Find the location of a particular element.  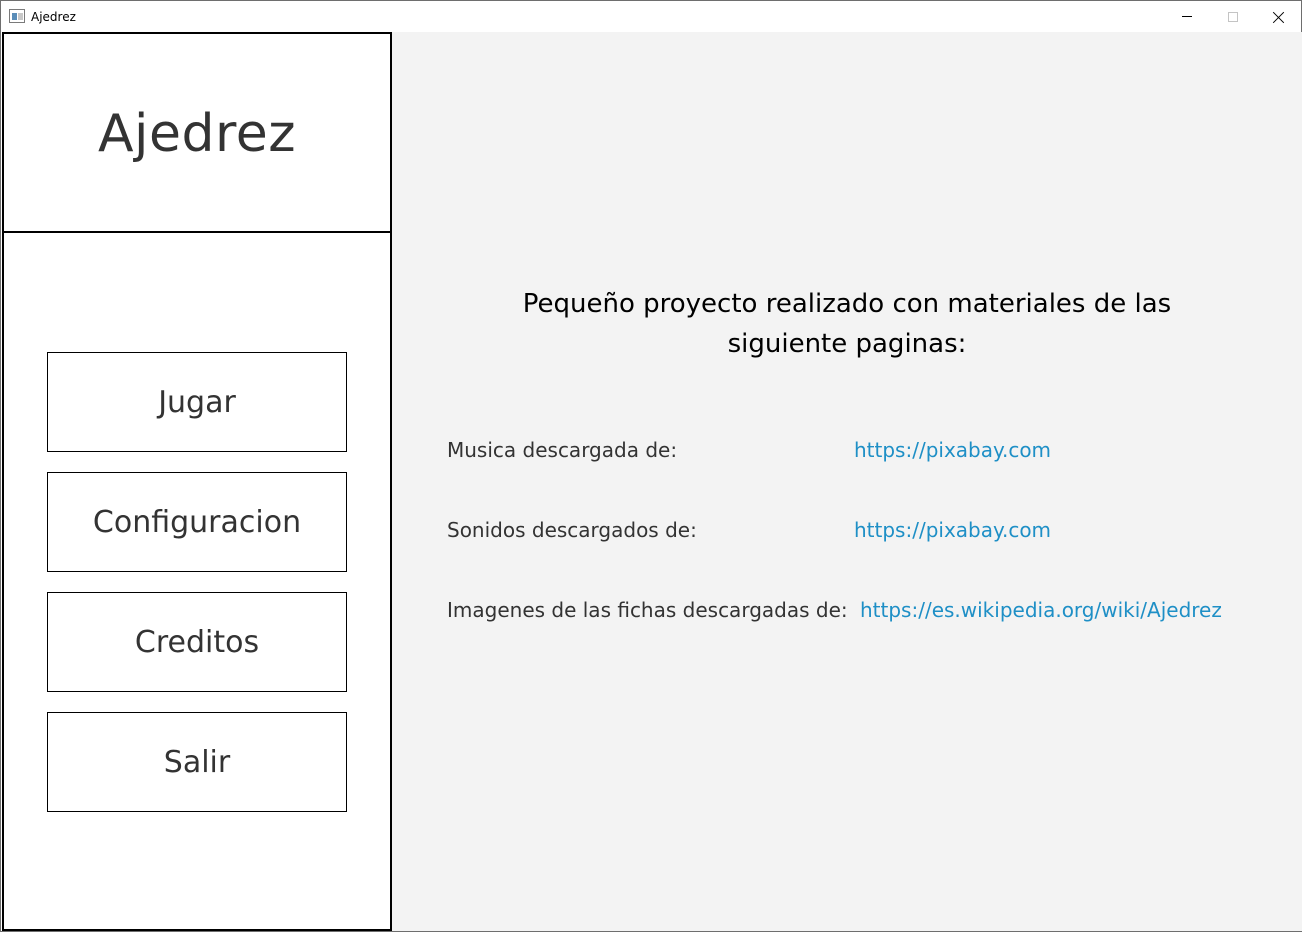

window-title: Ajedrez is located at coordinates (53, 17).